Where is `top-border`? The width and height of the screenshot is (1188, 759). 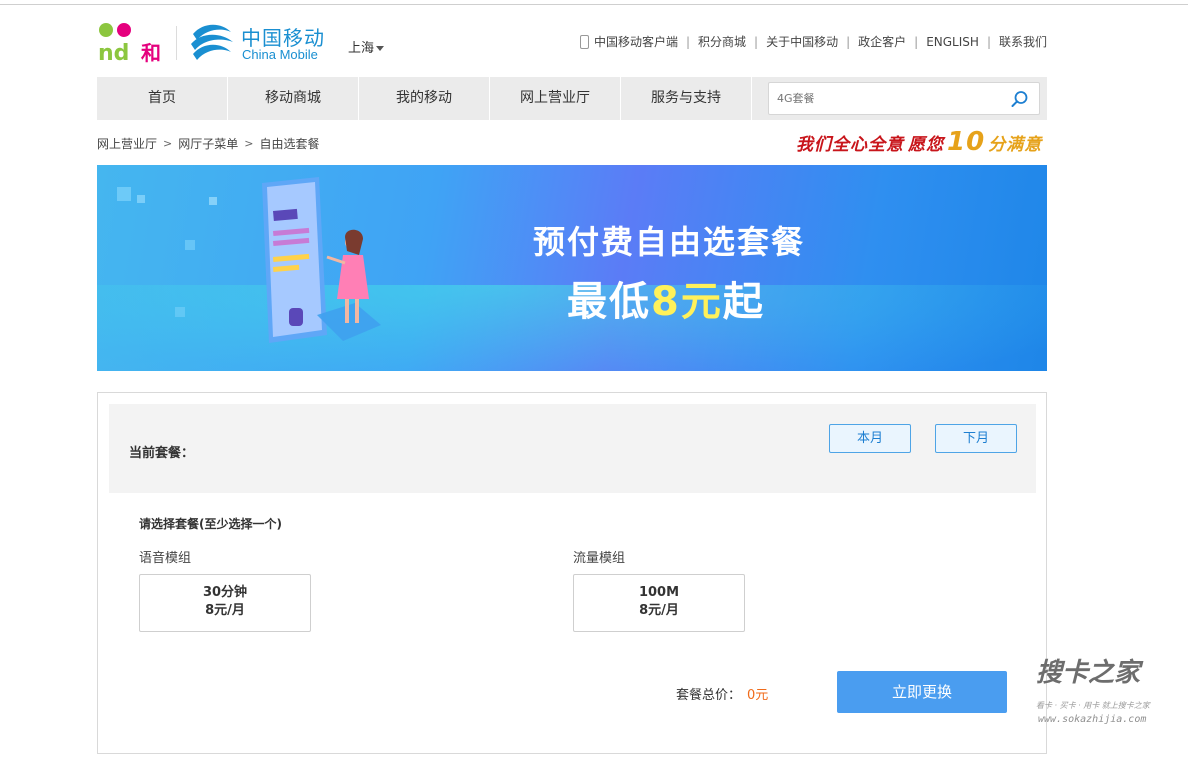 top-border is located at coordinates (594, 2).